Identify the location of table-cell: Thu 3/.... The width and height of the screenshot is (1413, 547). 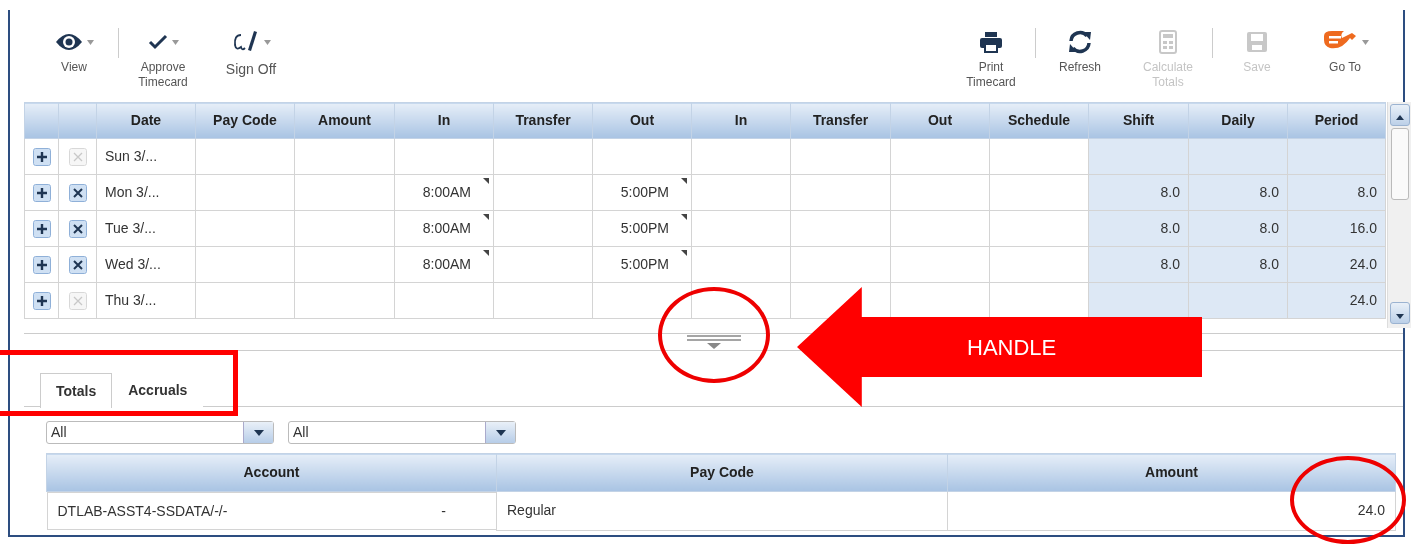
(146, 300).